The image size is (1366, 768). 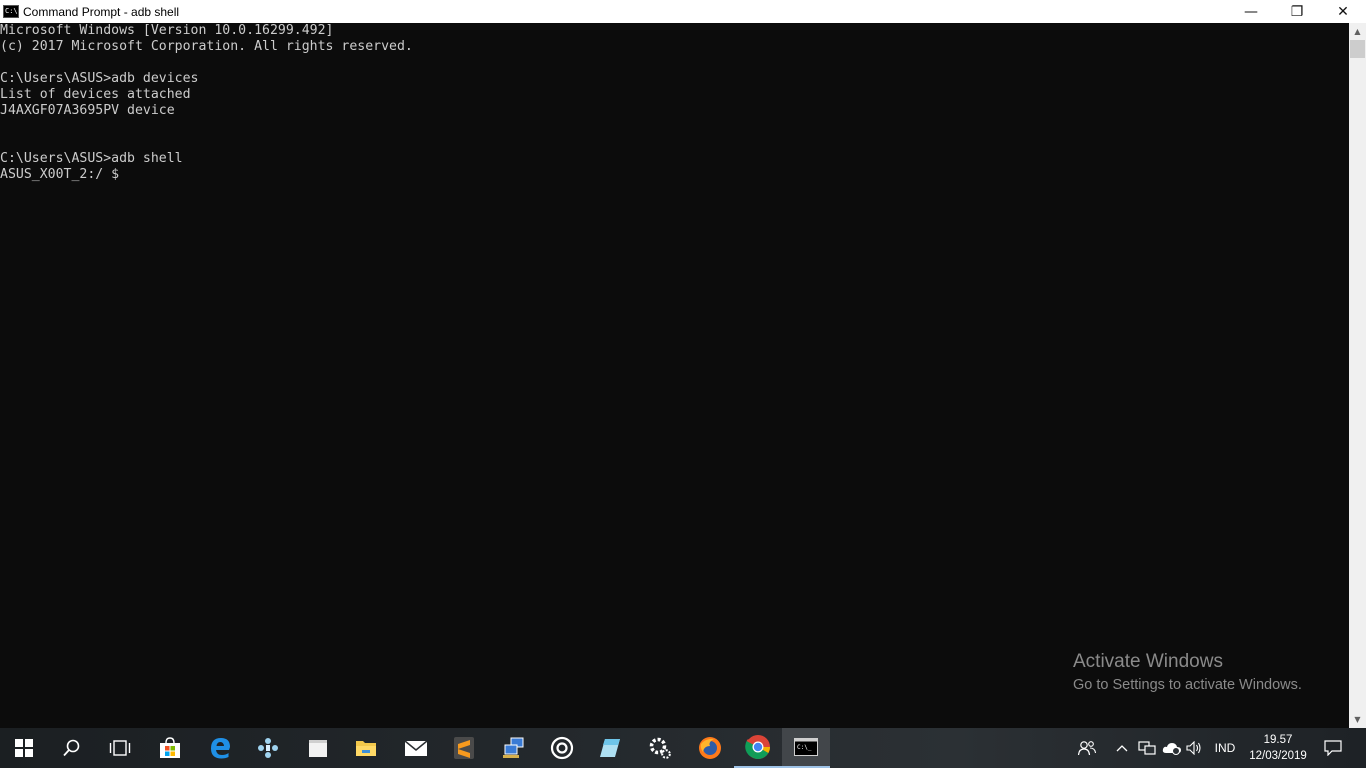 I want to click on search-button, so click(x=72, y=748).